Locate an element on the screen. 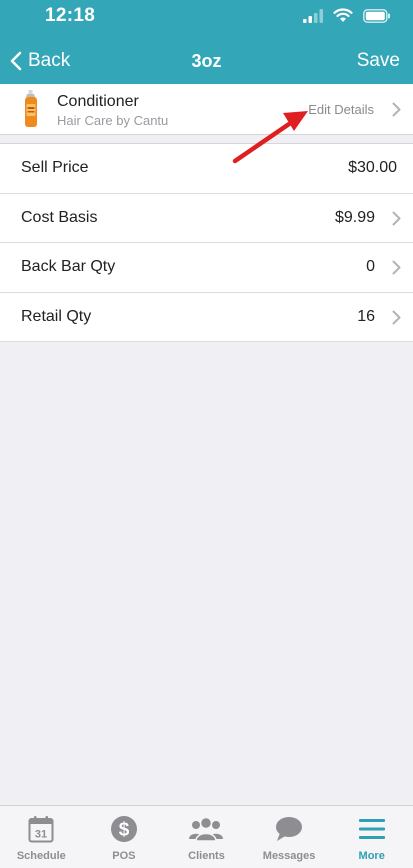  chevron-left-icon is located at coordinates (16, 61).